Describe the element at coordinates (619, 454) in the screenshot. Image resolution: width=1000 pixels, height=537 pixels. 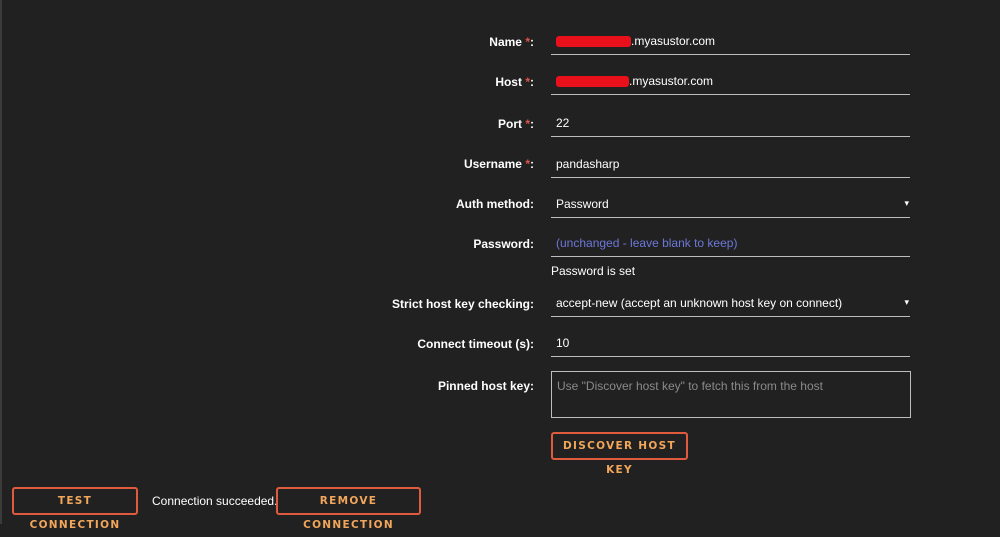
I see `discover-host-key-button: DISCOVER HOST KEY` at that location.